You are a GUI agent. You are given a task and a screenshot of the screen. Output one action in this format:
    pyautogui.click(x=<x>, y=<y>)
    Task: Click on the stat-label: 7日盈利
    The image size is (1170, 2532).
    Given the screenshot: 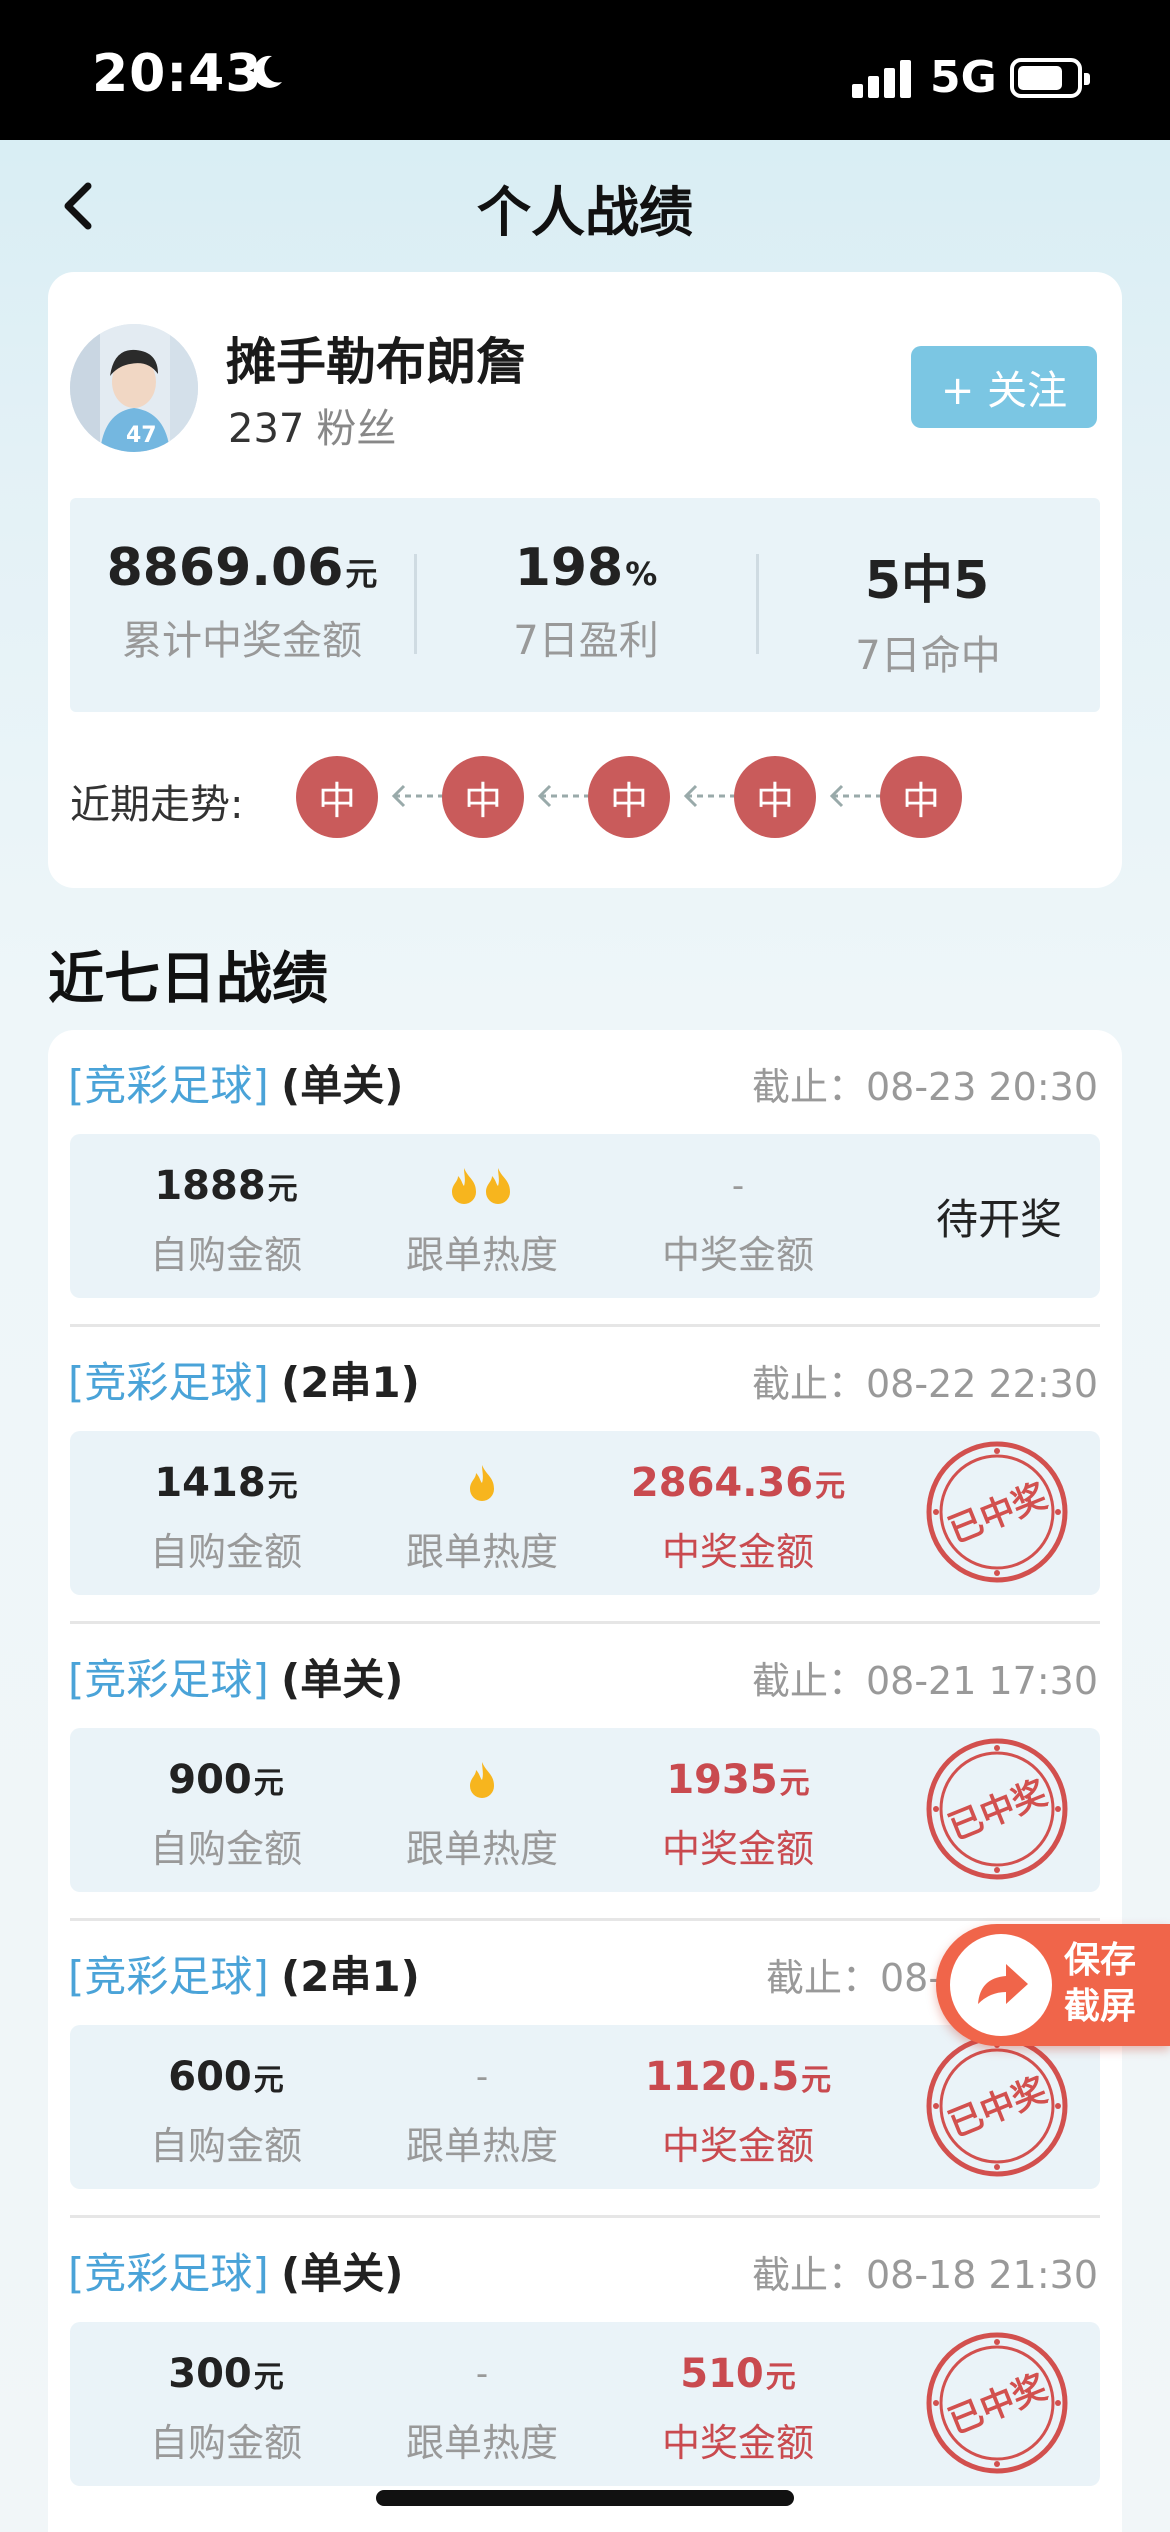 What is the action you would take?
    pyautogui.click(x=586, y=641)
    